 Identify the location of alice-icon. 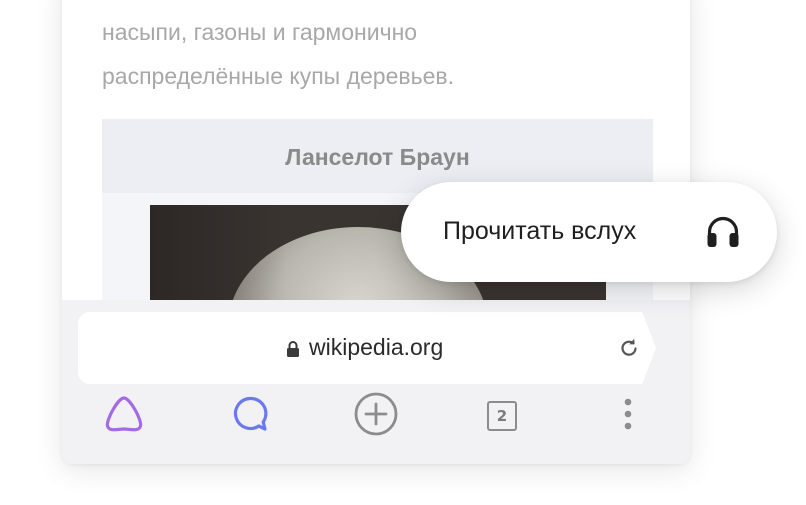
(124, 416).